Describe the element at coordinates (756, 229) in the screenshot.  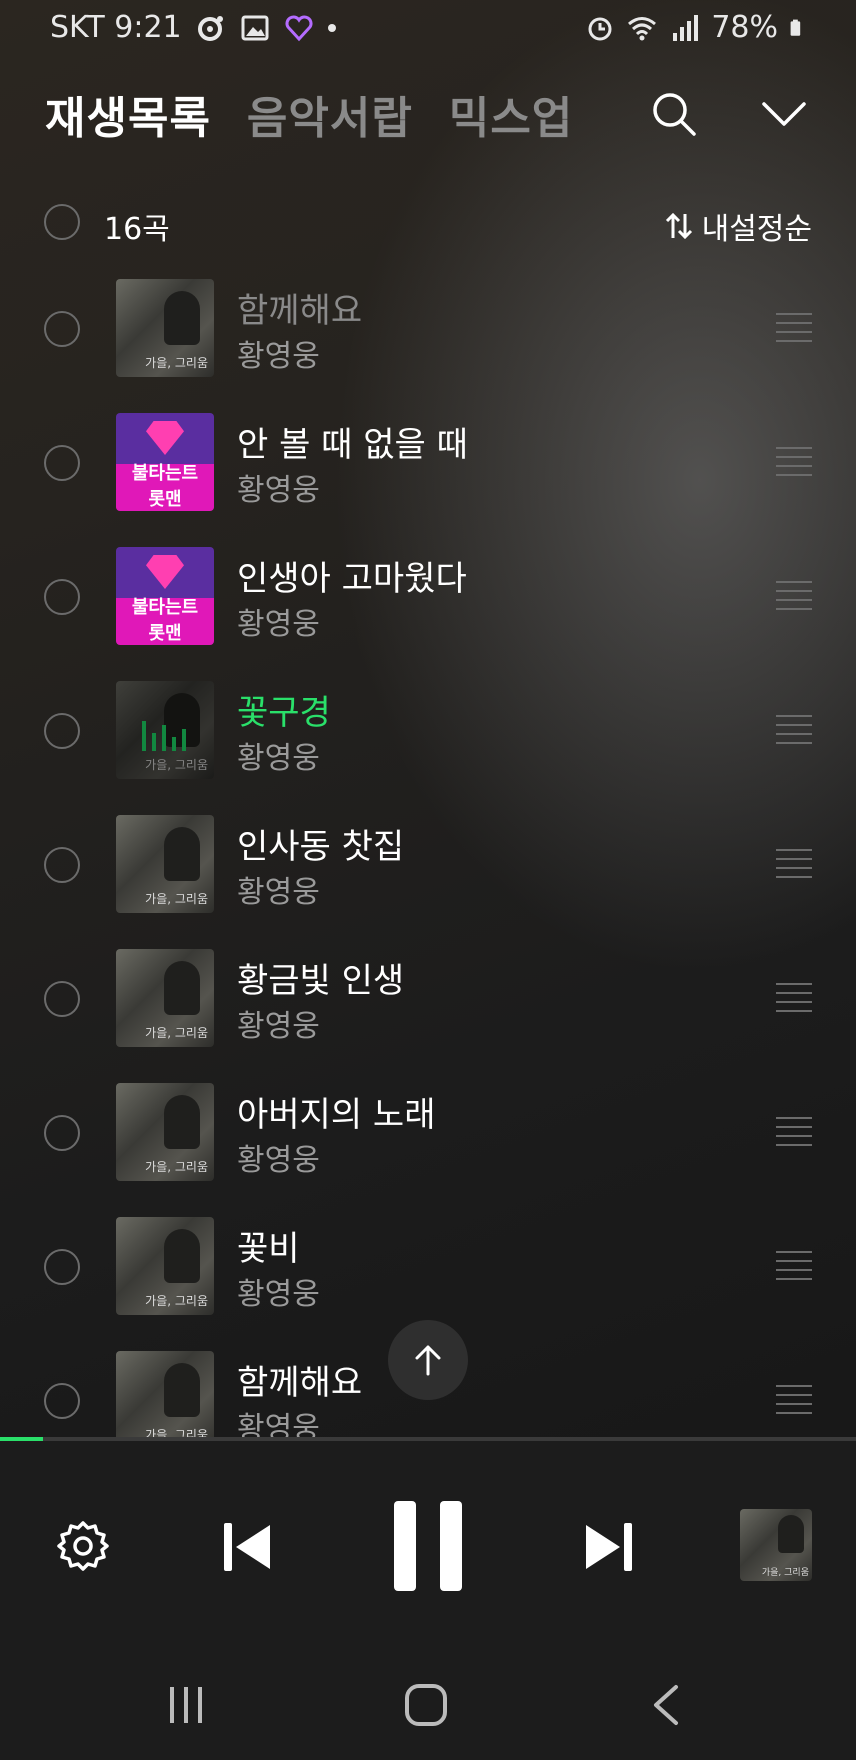
I see `sort-label: 내설정순` at that location.